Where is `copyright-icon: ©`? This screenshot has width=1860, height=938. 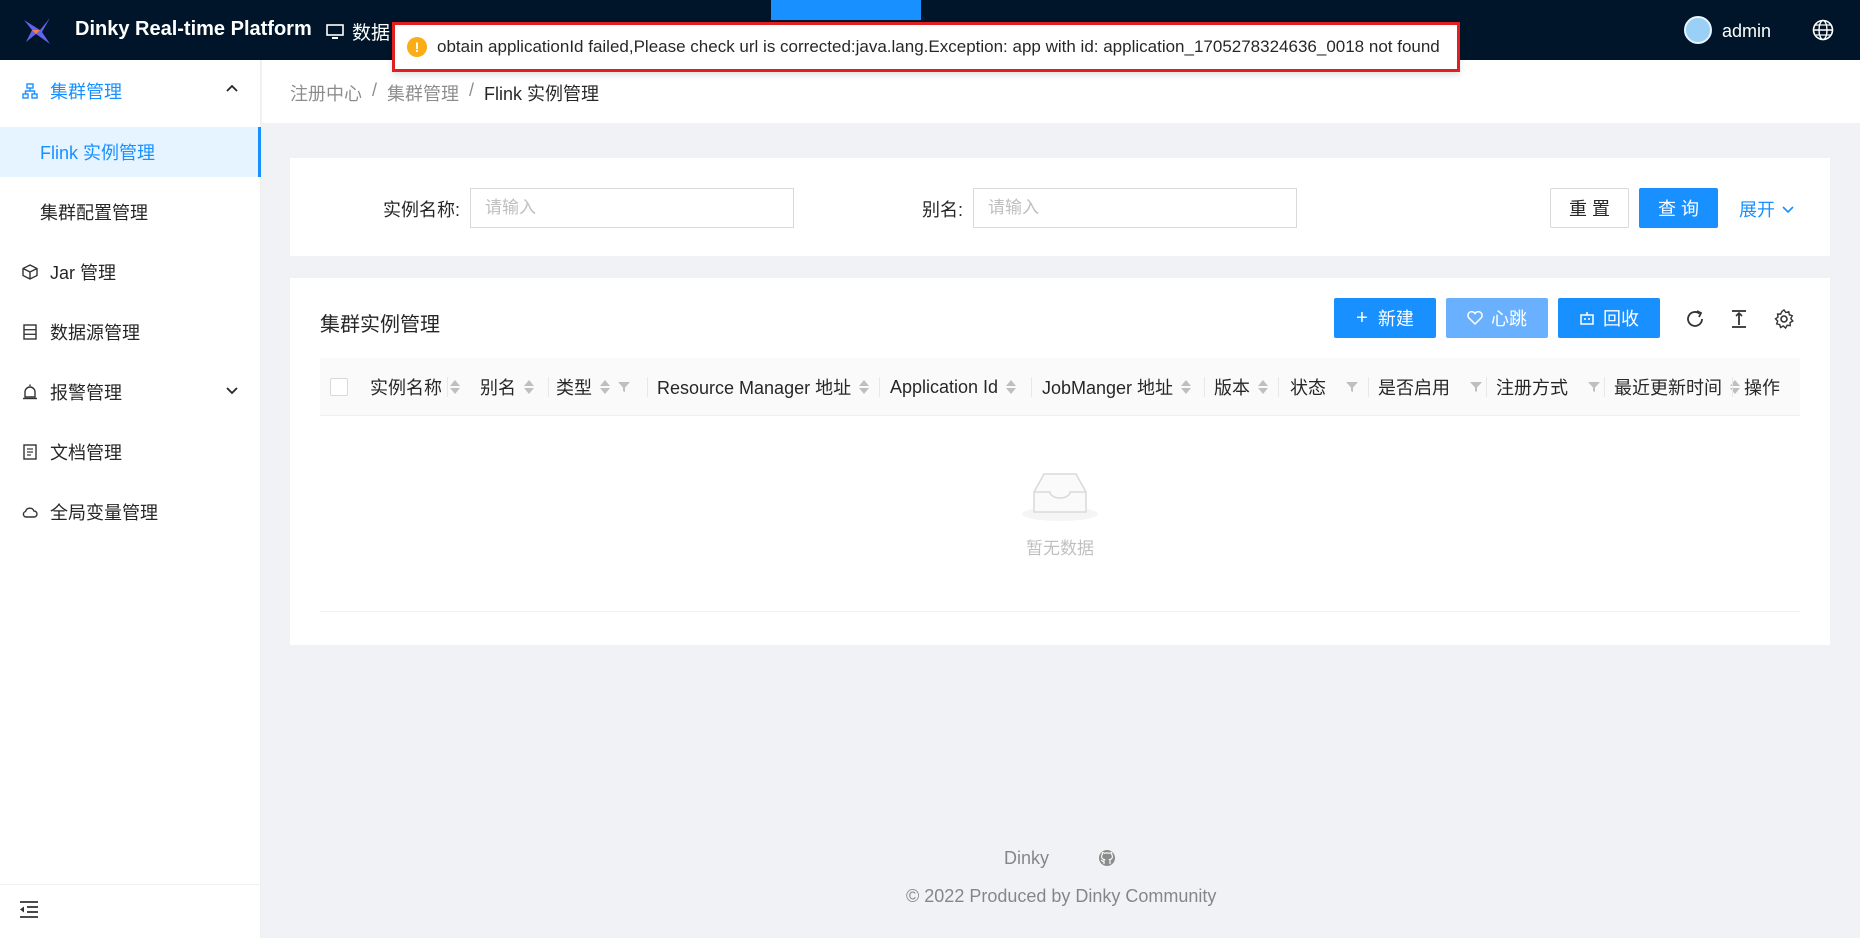 copyright-icon: © is located at coordinates (913, 896).